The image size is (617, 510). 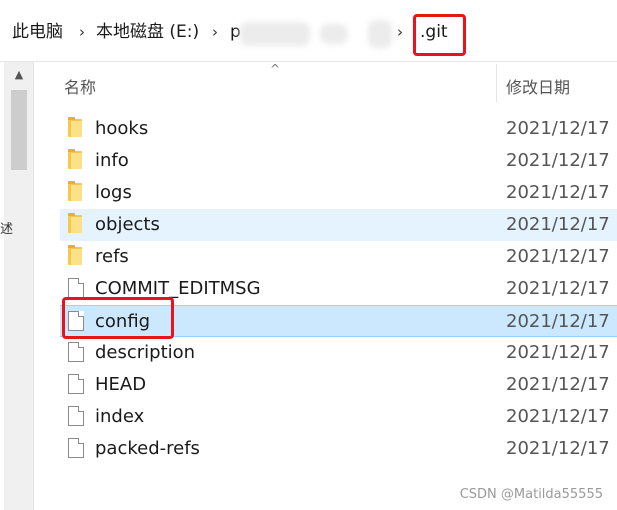 I want to click on watermark-text: CSDN @Matilda55555, so click(x=531, y=494).